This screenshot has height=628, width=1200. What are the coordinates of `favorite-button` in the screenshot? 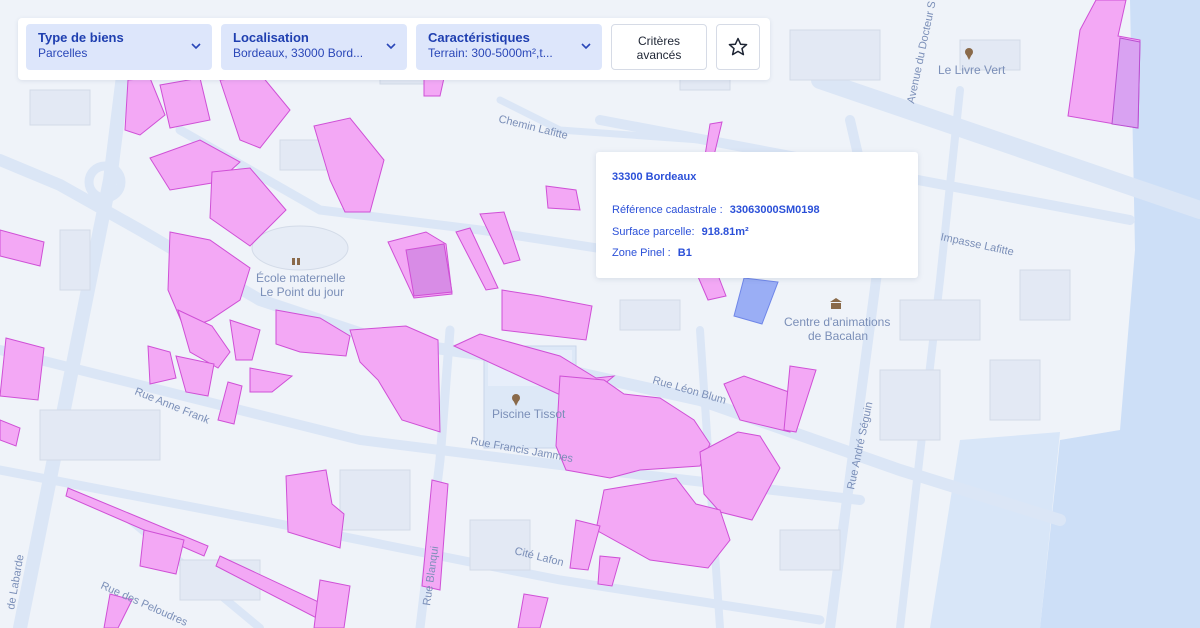 It's located at (738, 47).